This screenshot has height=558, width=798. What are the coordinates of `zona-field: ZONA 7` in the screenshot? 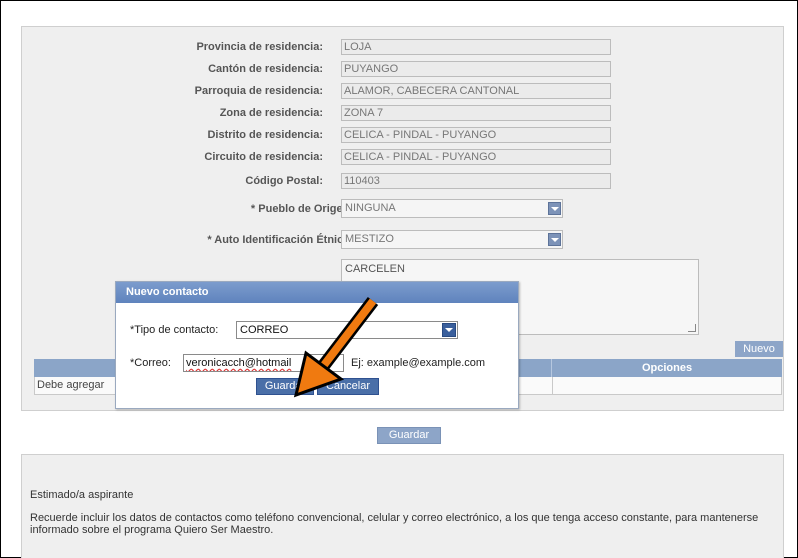 It's located at (476, 113).